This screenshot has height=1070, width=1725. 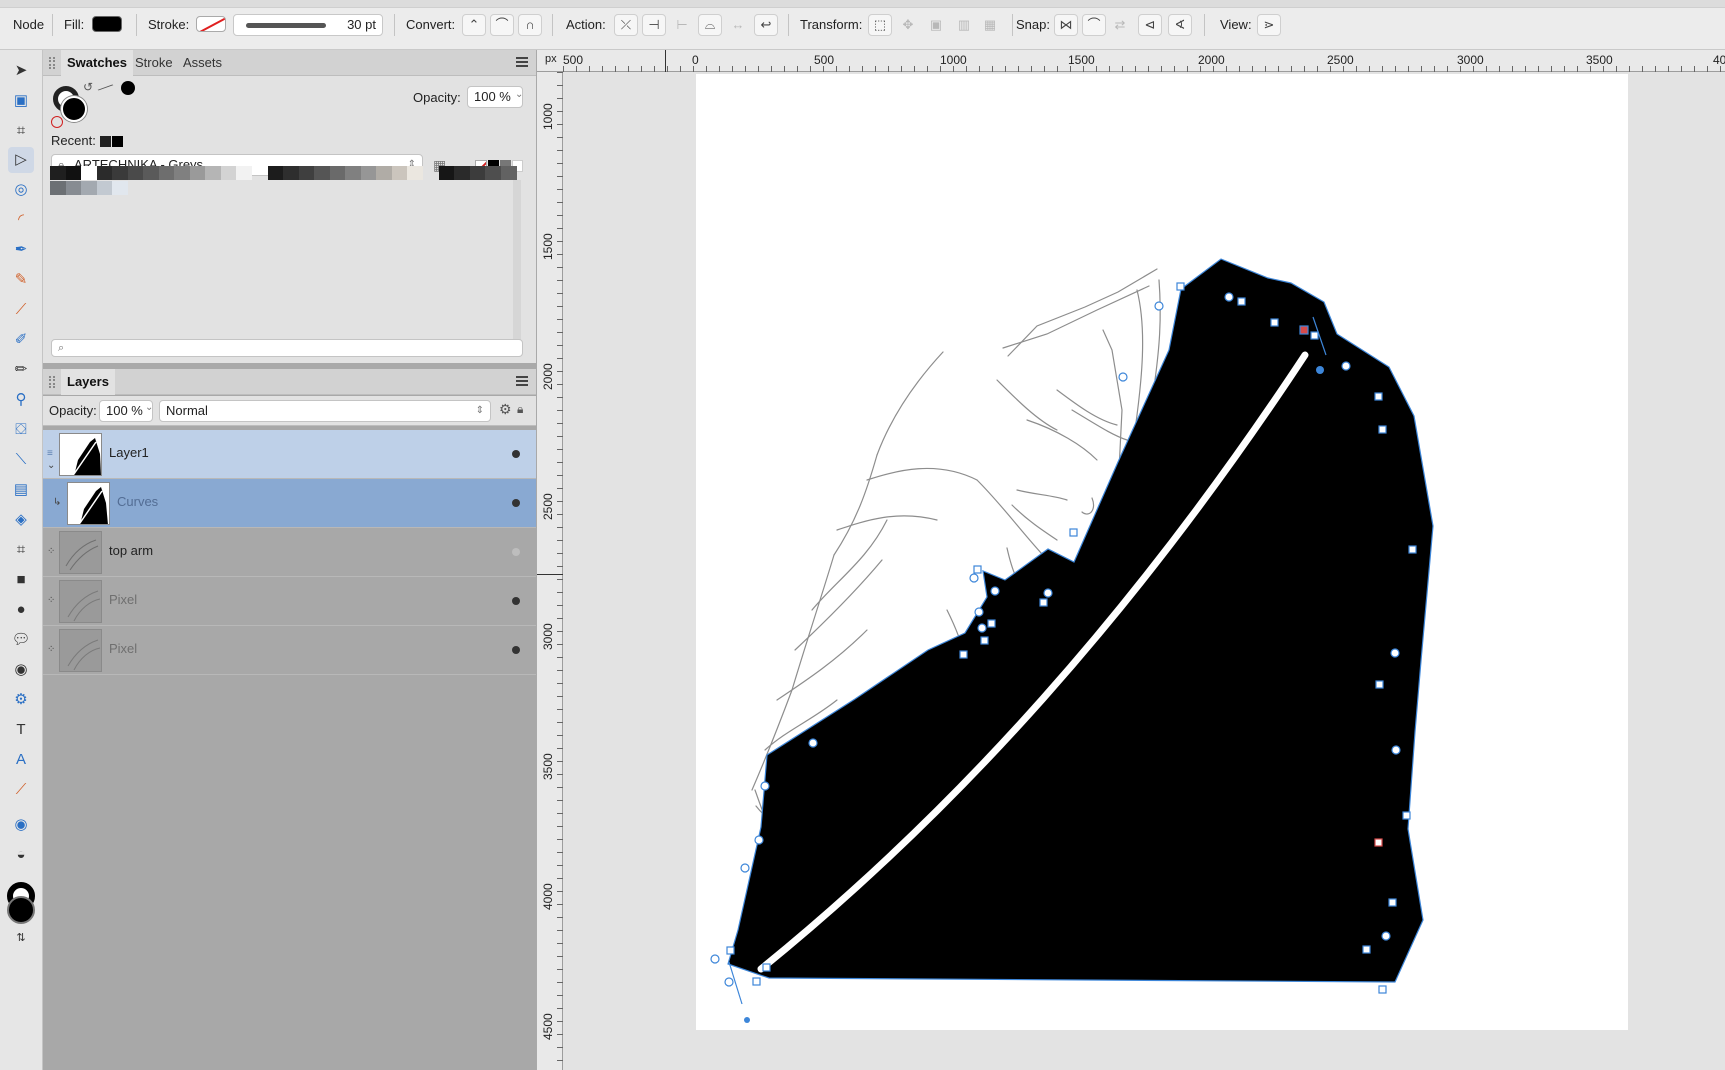 What do you see at coordinates (522, 381) in the screenshot?
I see `panel-menu-icon` at bounding box center [522, 381].